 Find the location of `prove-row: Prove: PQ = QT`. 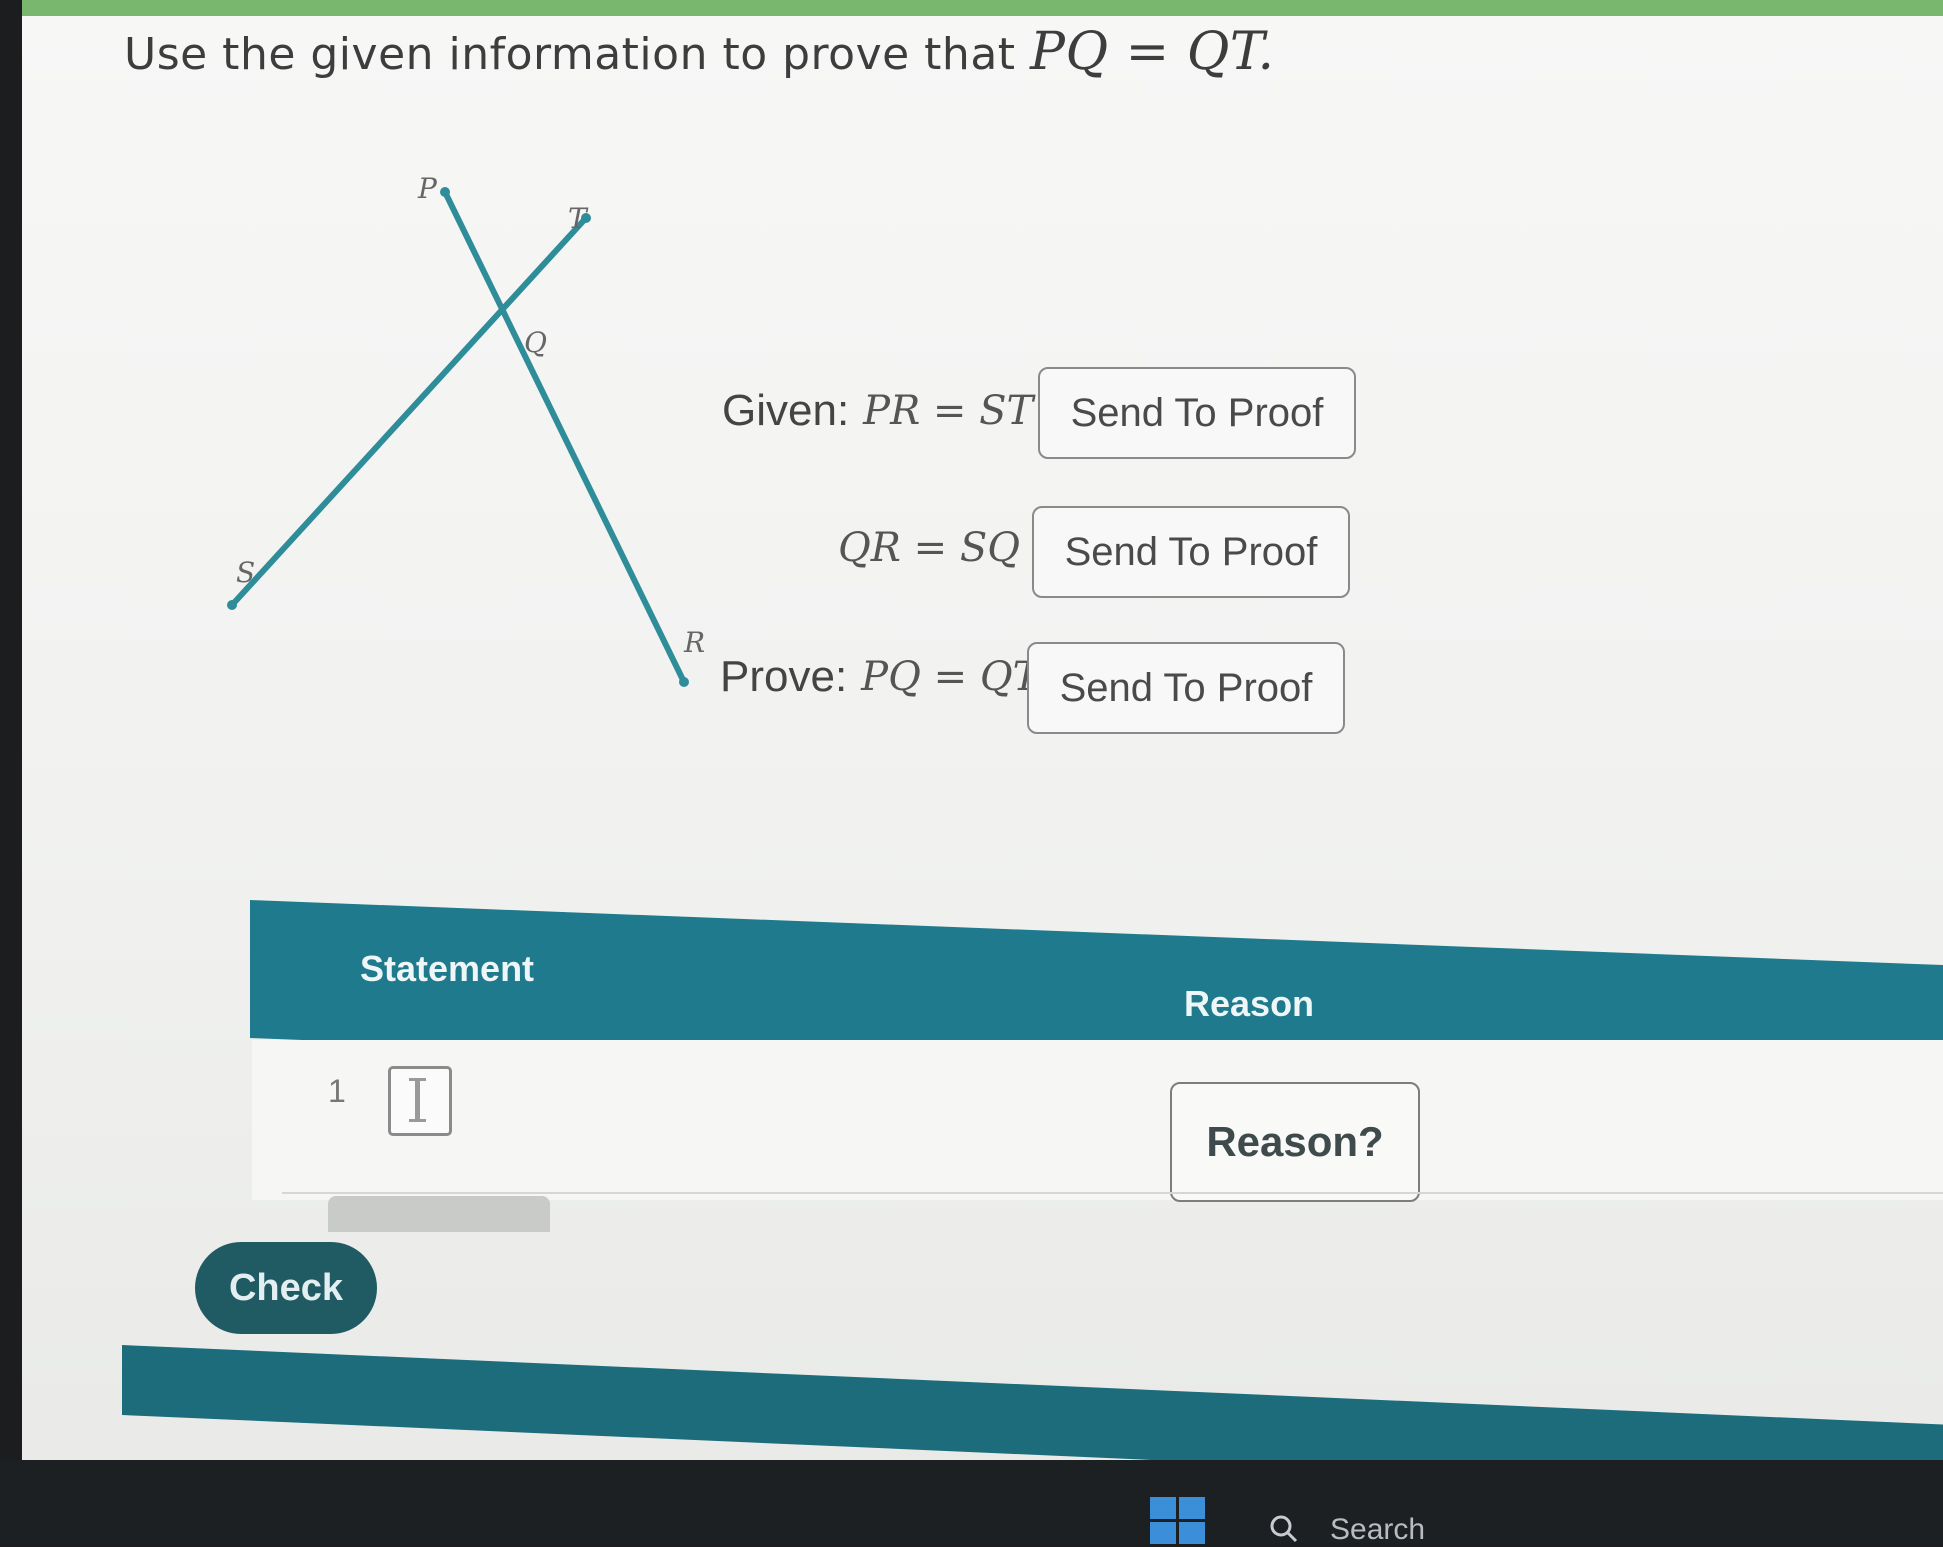

prove-row: Prove: PQ = QT is located at coordinates (879, 677).